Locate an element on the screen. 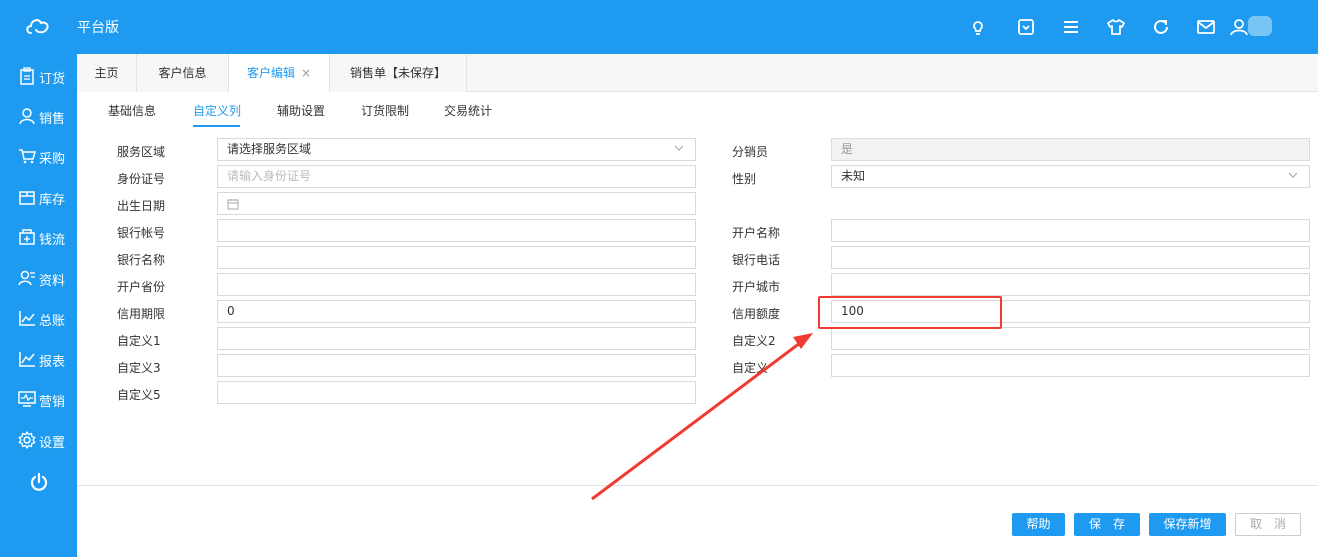 The height and width of the screenshot is (557, 1318). chart-icon is located at coordinates (27, 318).